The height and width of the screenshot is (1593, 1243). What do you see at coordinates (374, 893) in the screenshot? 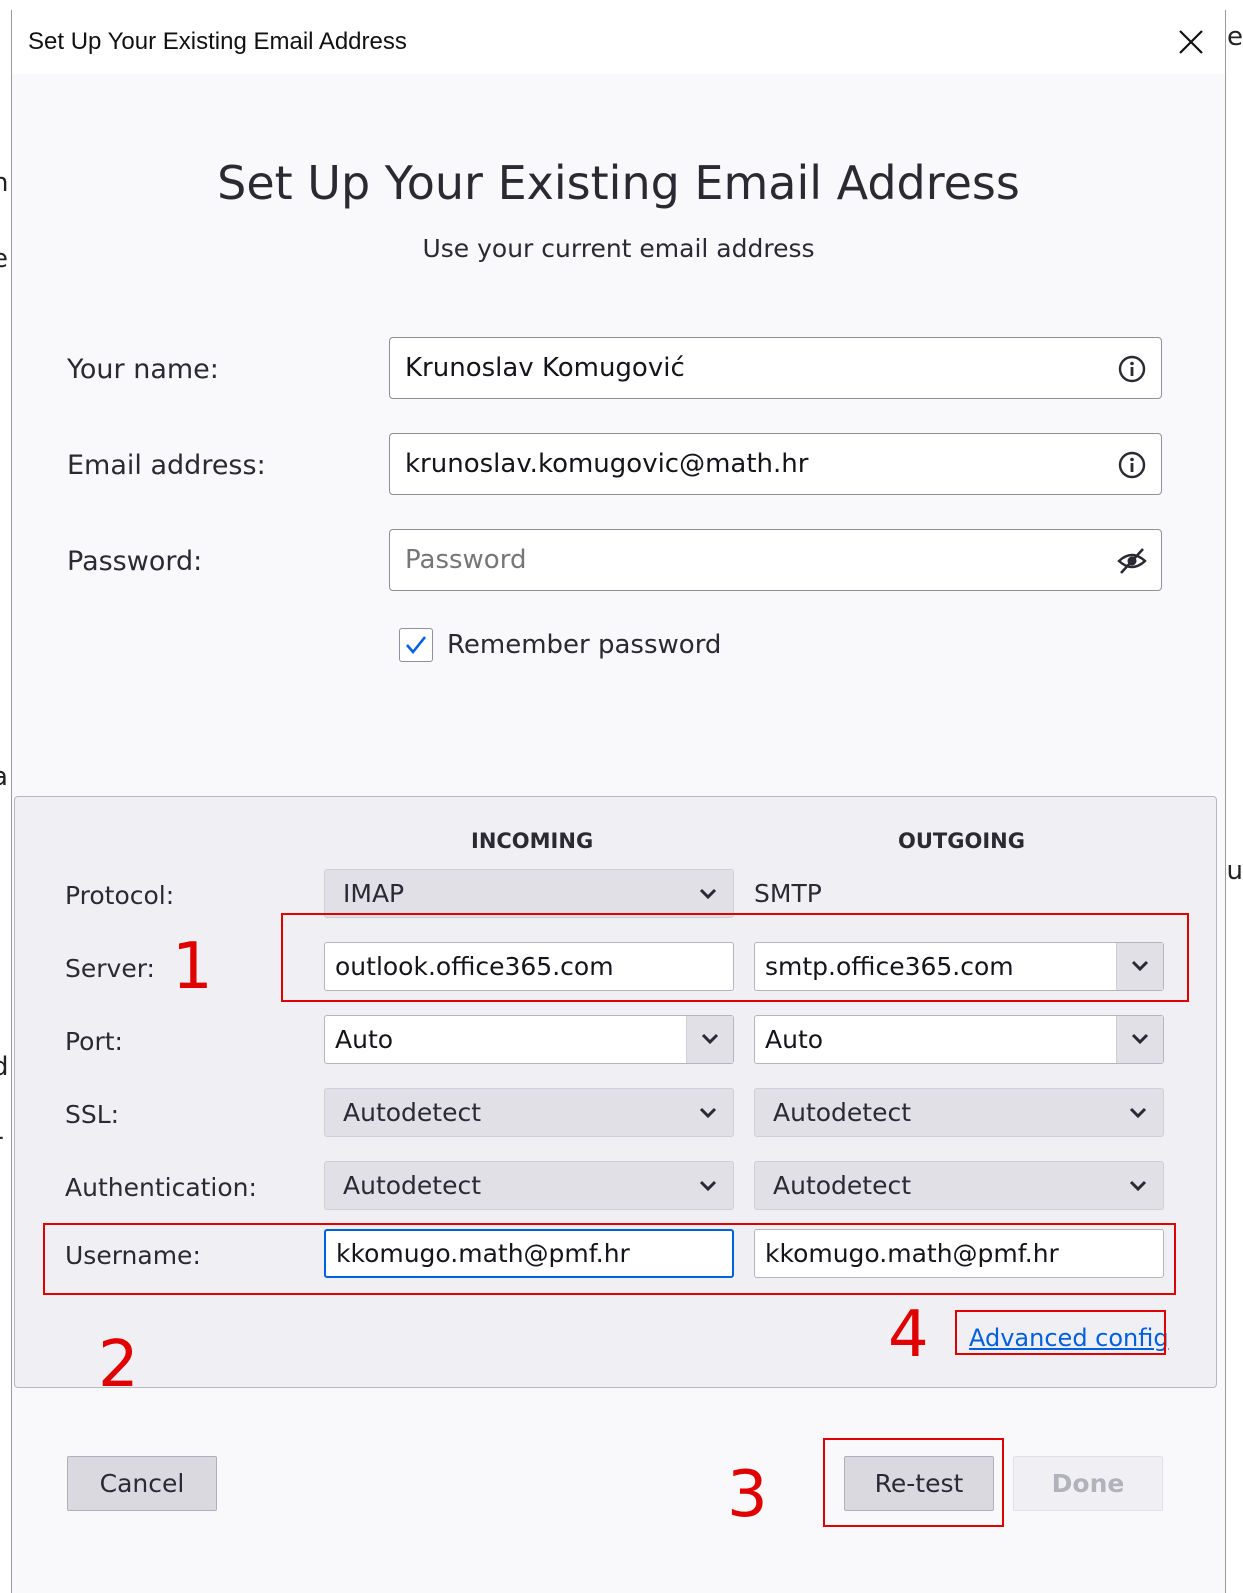
I see `incoming-protocol-value: IMAP` at bounding box center [374, 893].